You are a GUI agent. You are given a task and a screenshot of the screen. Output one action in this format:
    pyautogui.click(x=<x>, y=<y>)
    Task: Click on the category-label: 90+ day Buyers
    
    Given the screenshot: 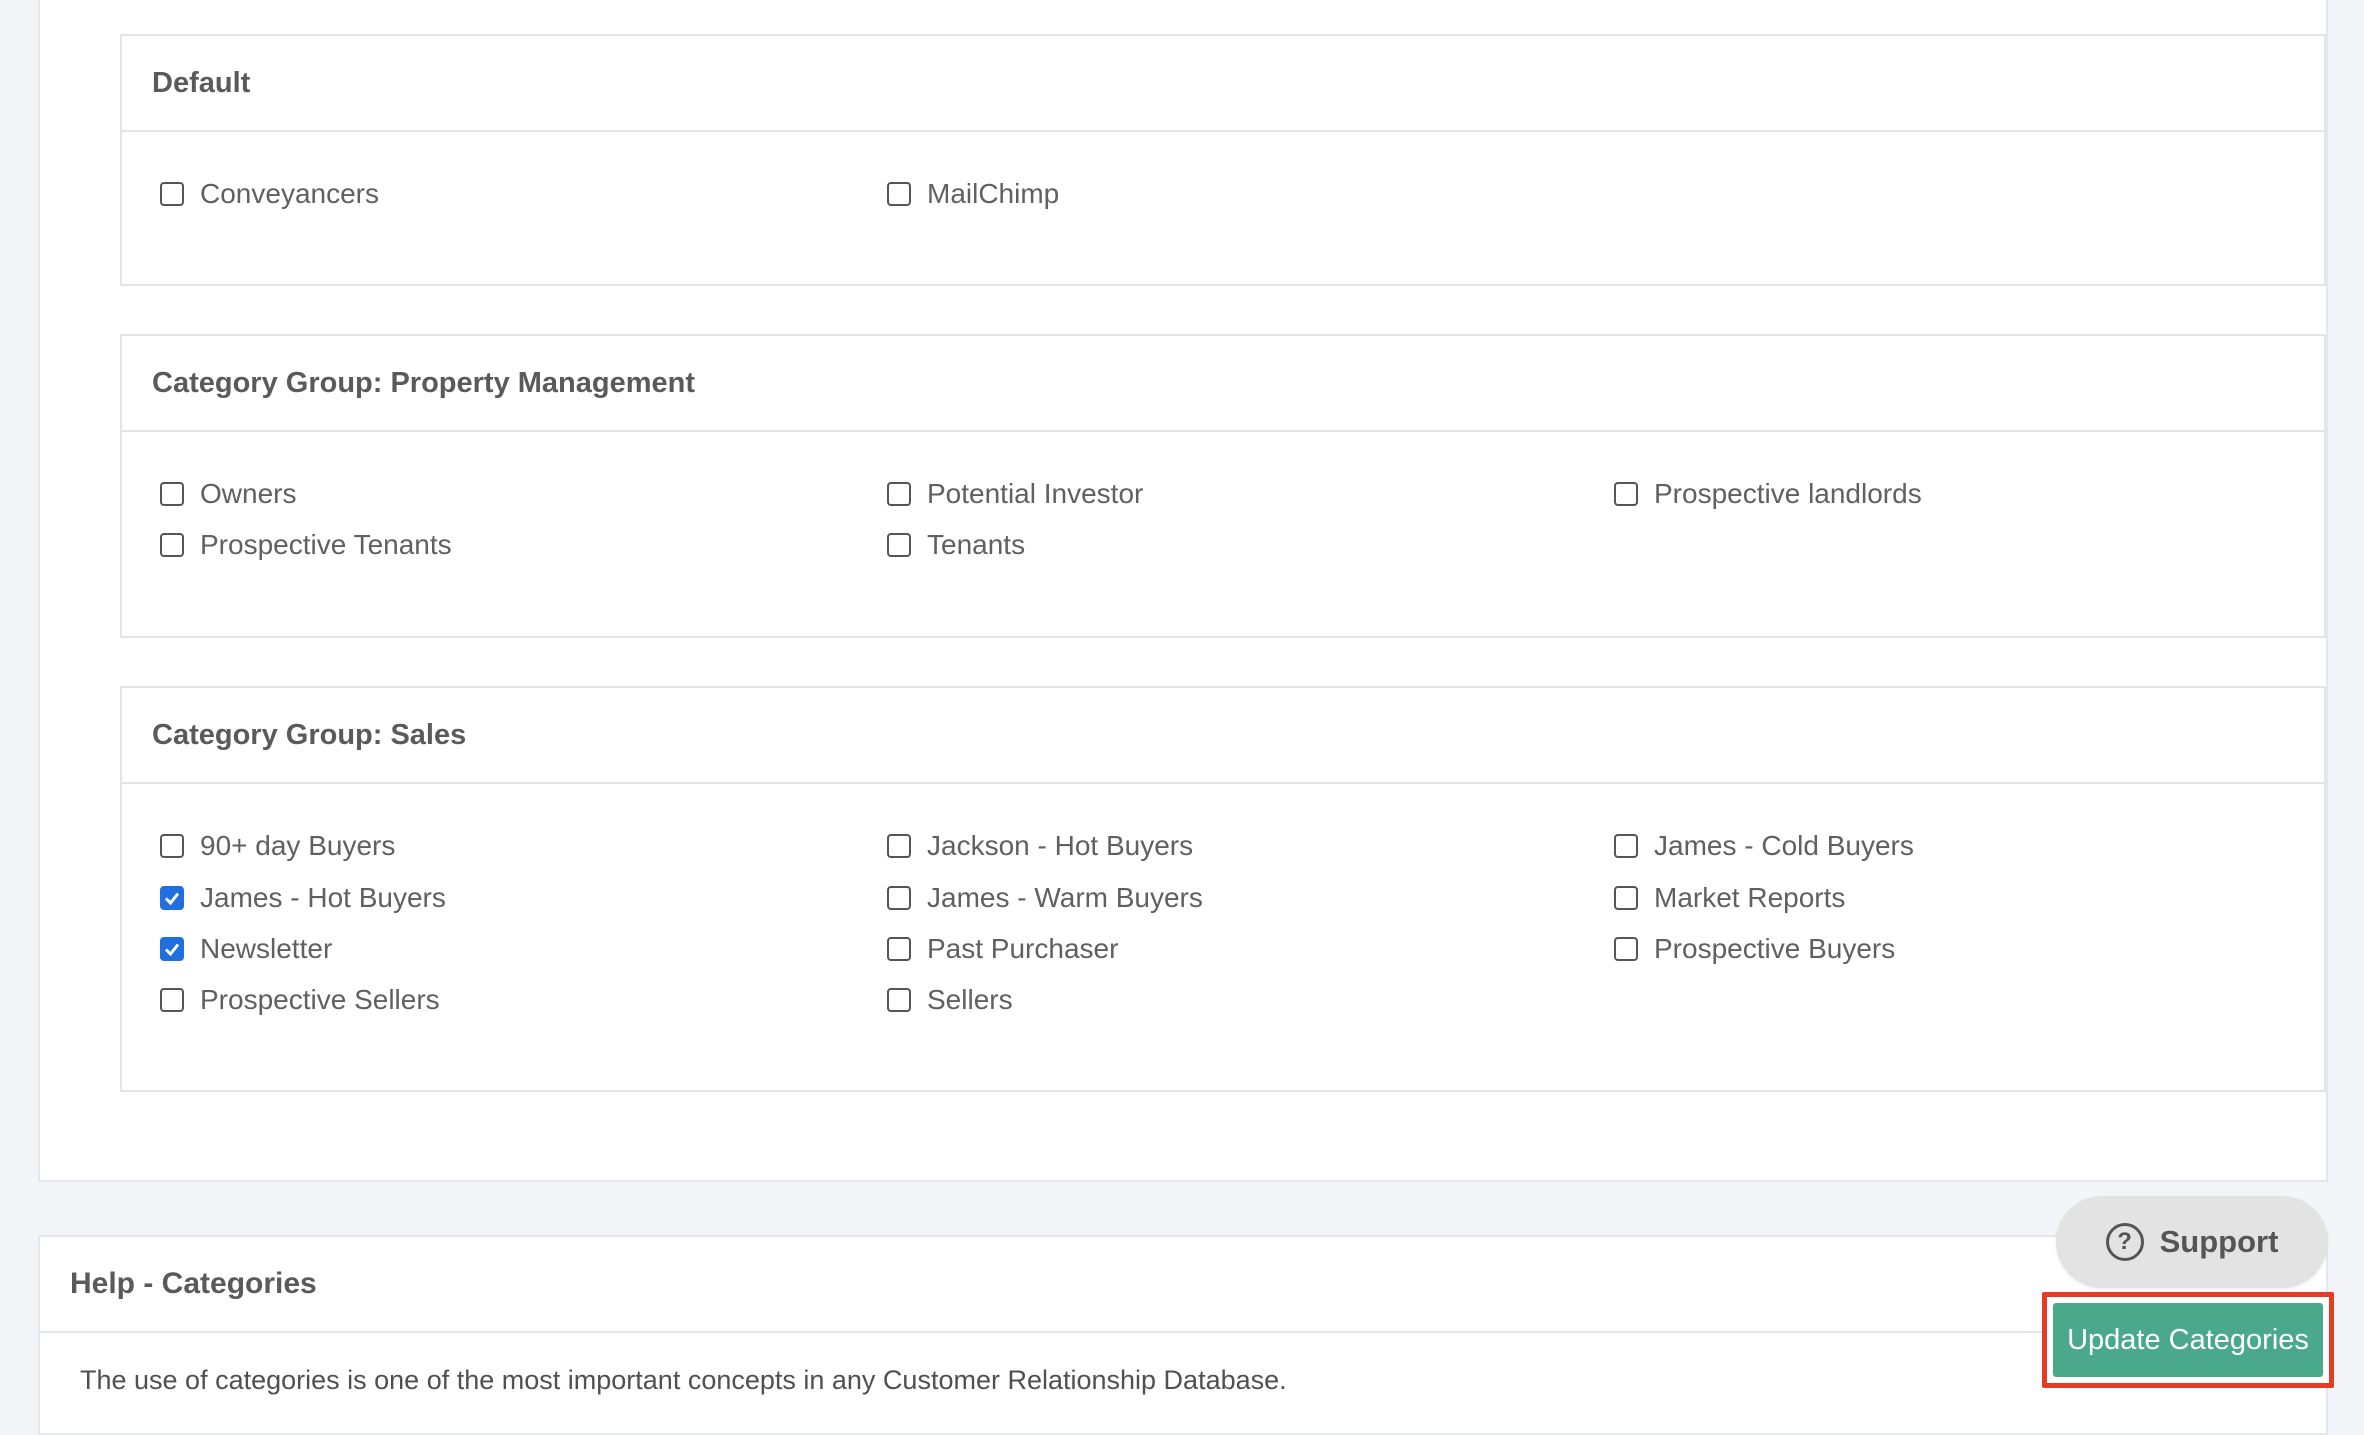 What is the action you would take?
    pyautogui.click(x=298, y=845)
    